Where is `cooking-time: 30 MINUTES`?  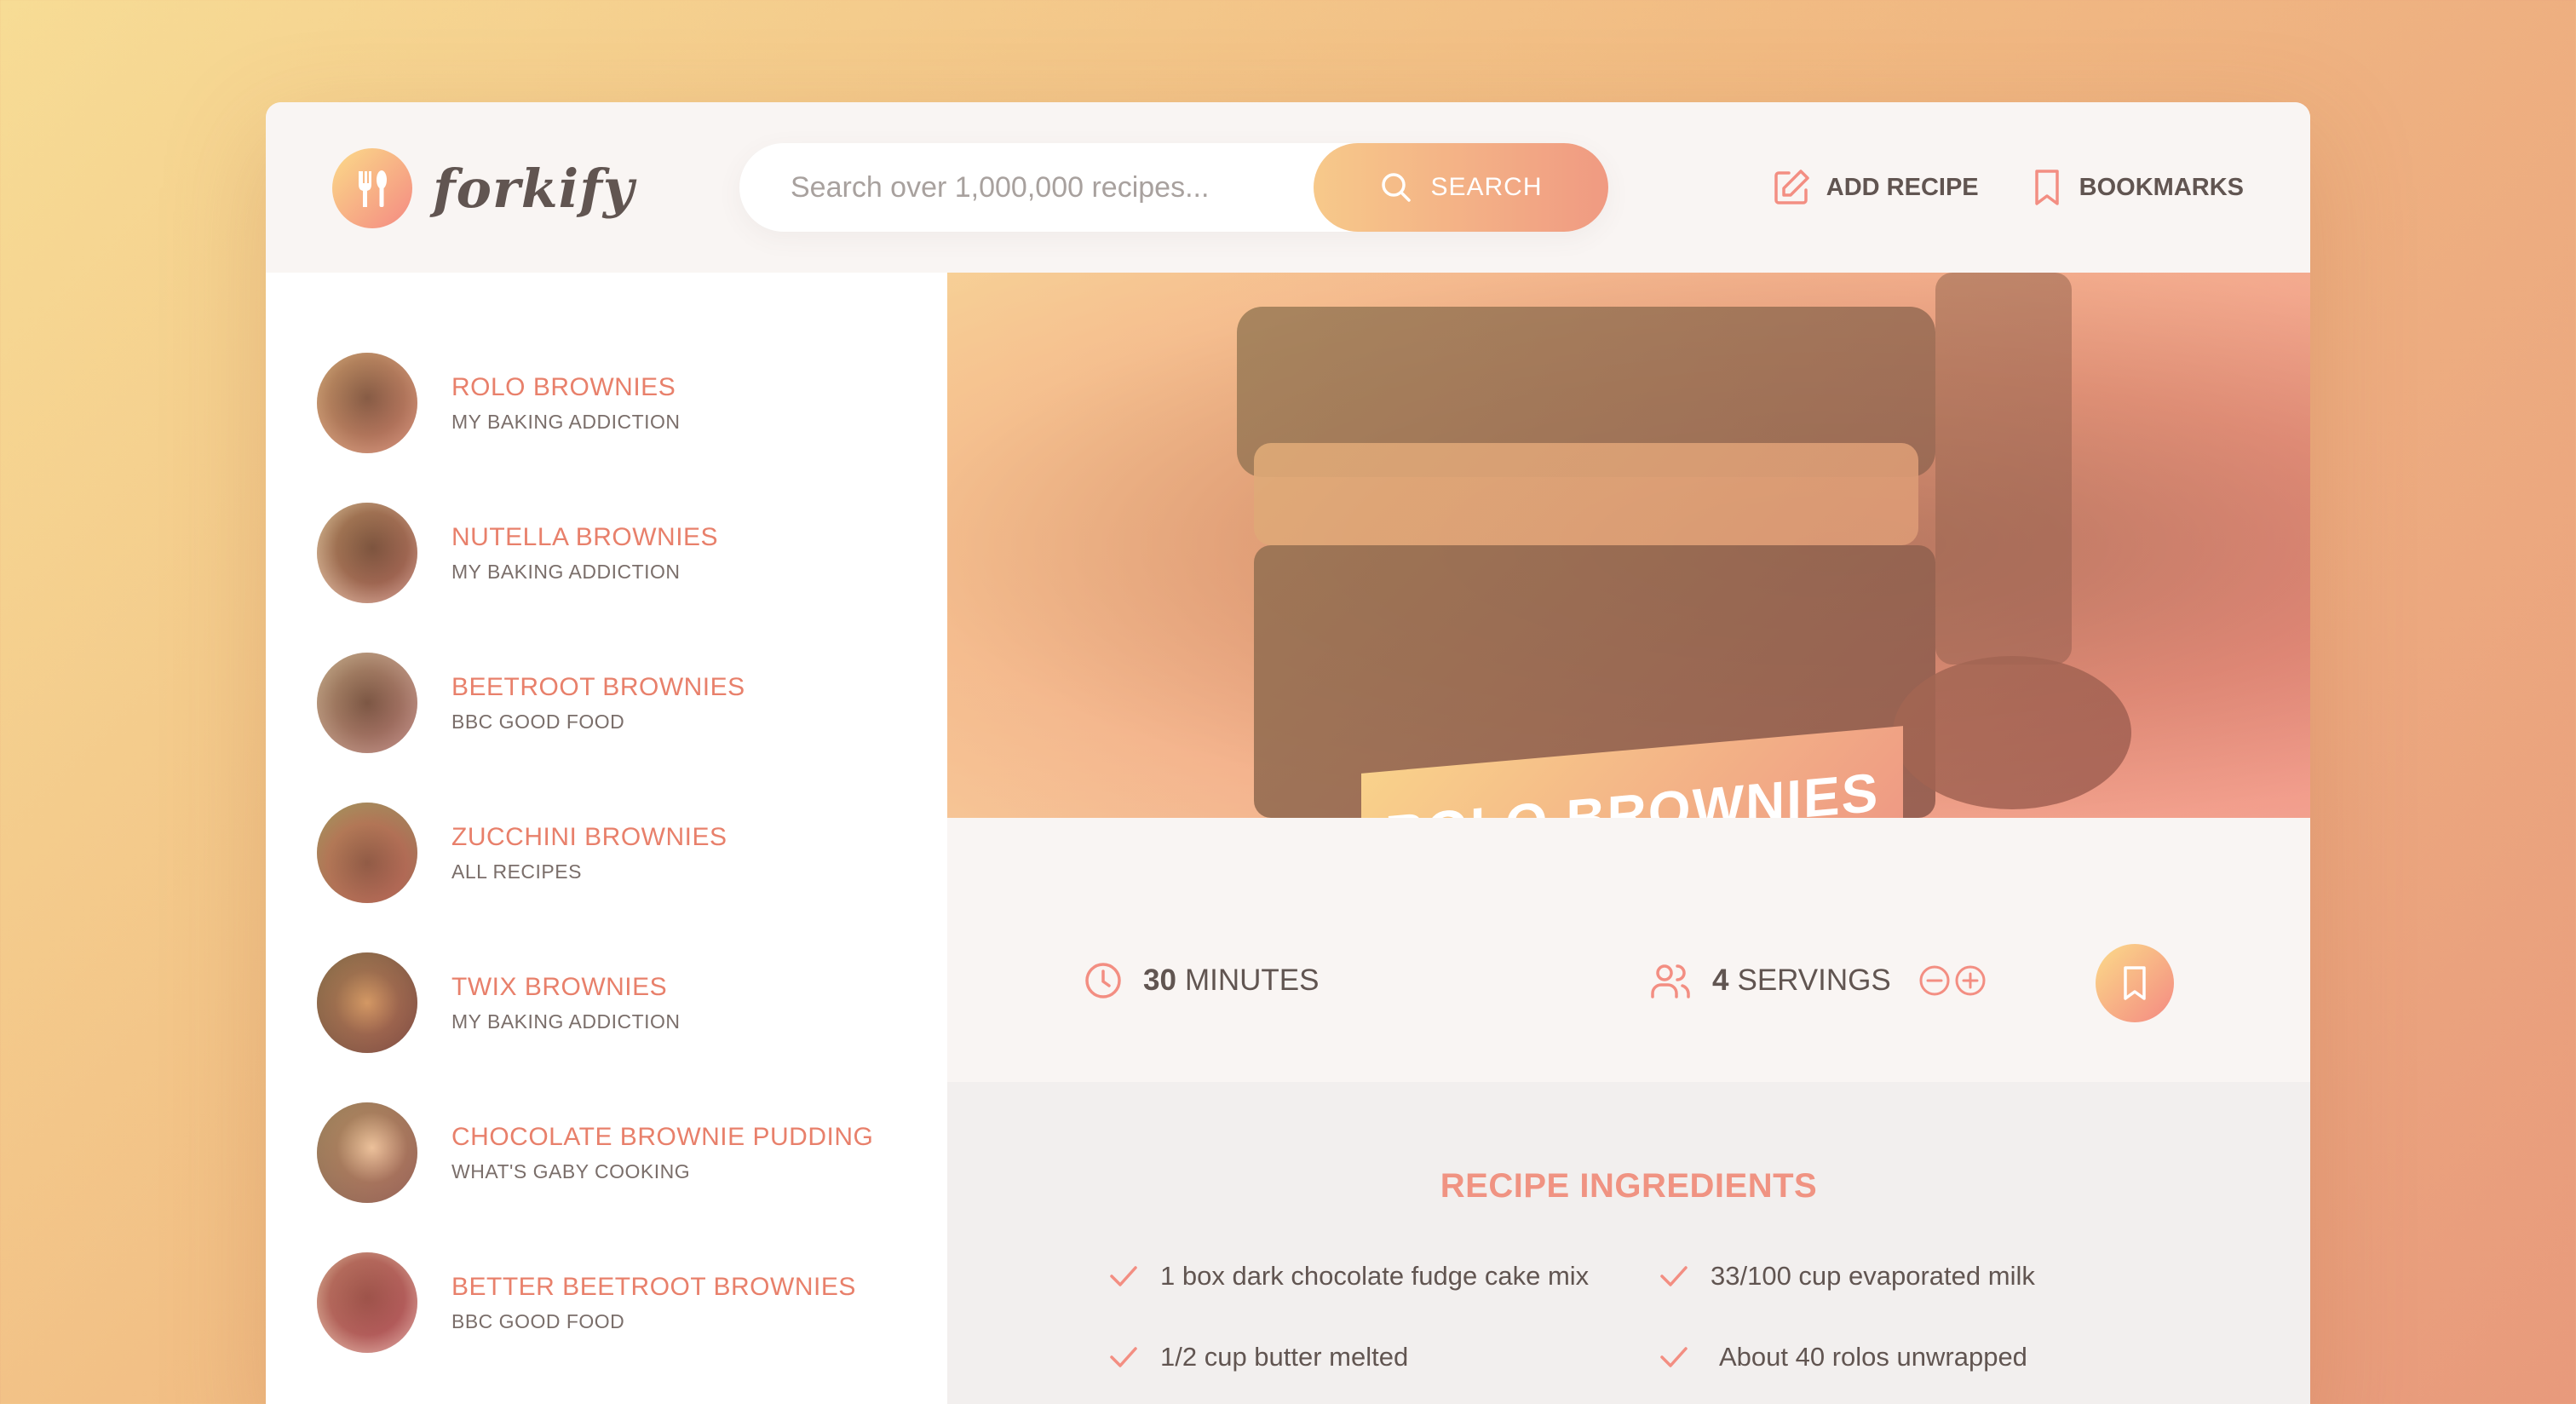 cooking-time: 30 MINUTES is located at coordinates (1201, 980).